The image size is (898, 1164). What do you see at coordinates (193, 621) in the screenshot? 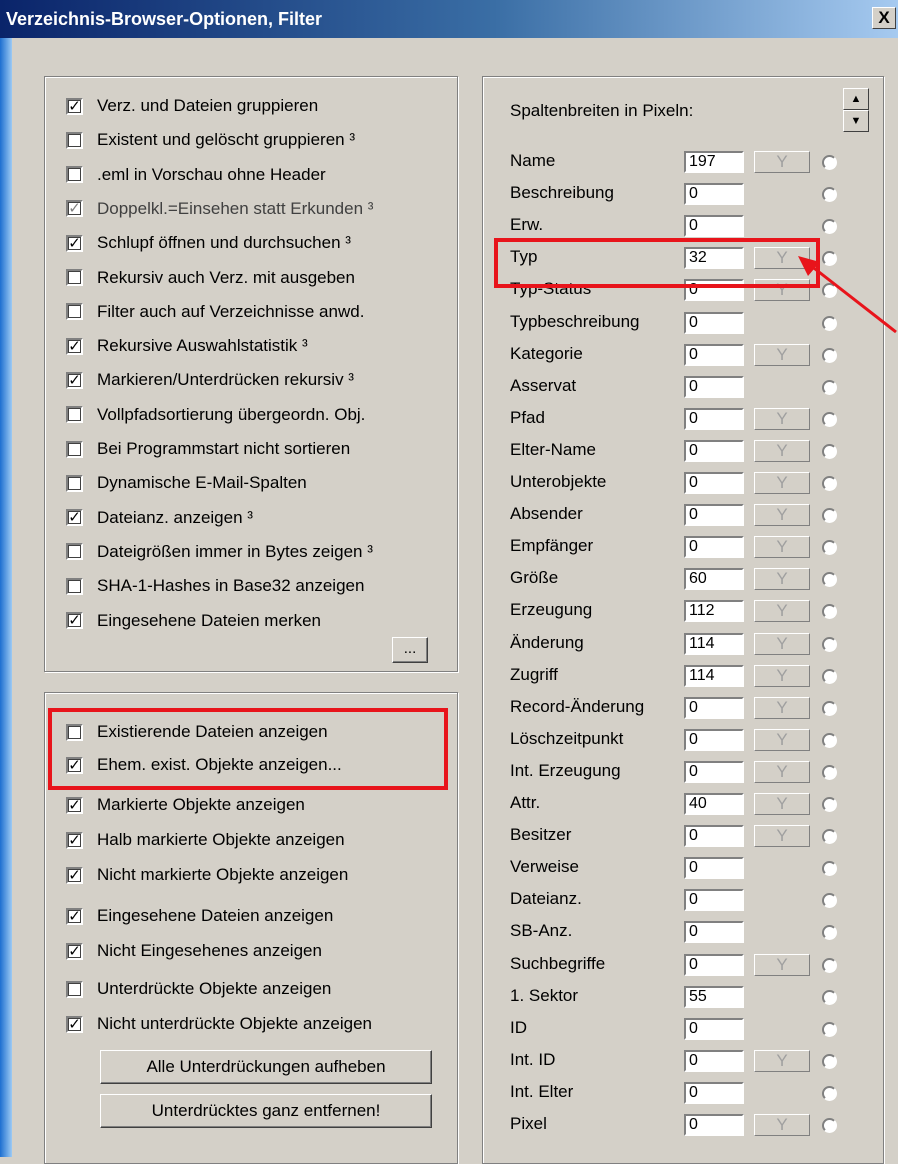
I see `checkbox-row: ✓ Eingesehene Dateien merken` at bounding box center [193, 621].